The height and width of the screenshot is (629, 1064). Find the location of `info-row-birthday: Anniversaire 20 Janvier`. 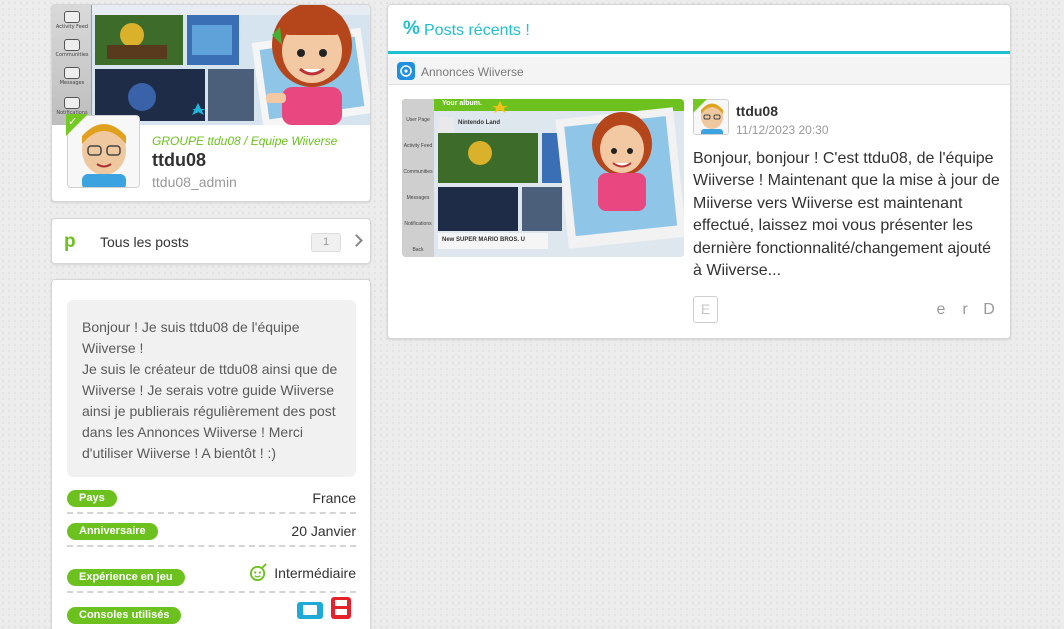

info-row-birthday: Anniversaire 20 Janvier is located at coordinates (211, 535).